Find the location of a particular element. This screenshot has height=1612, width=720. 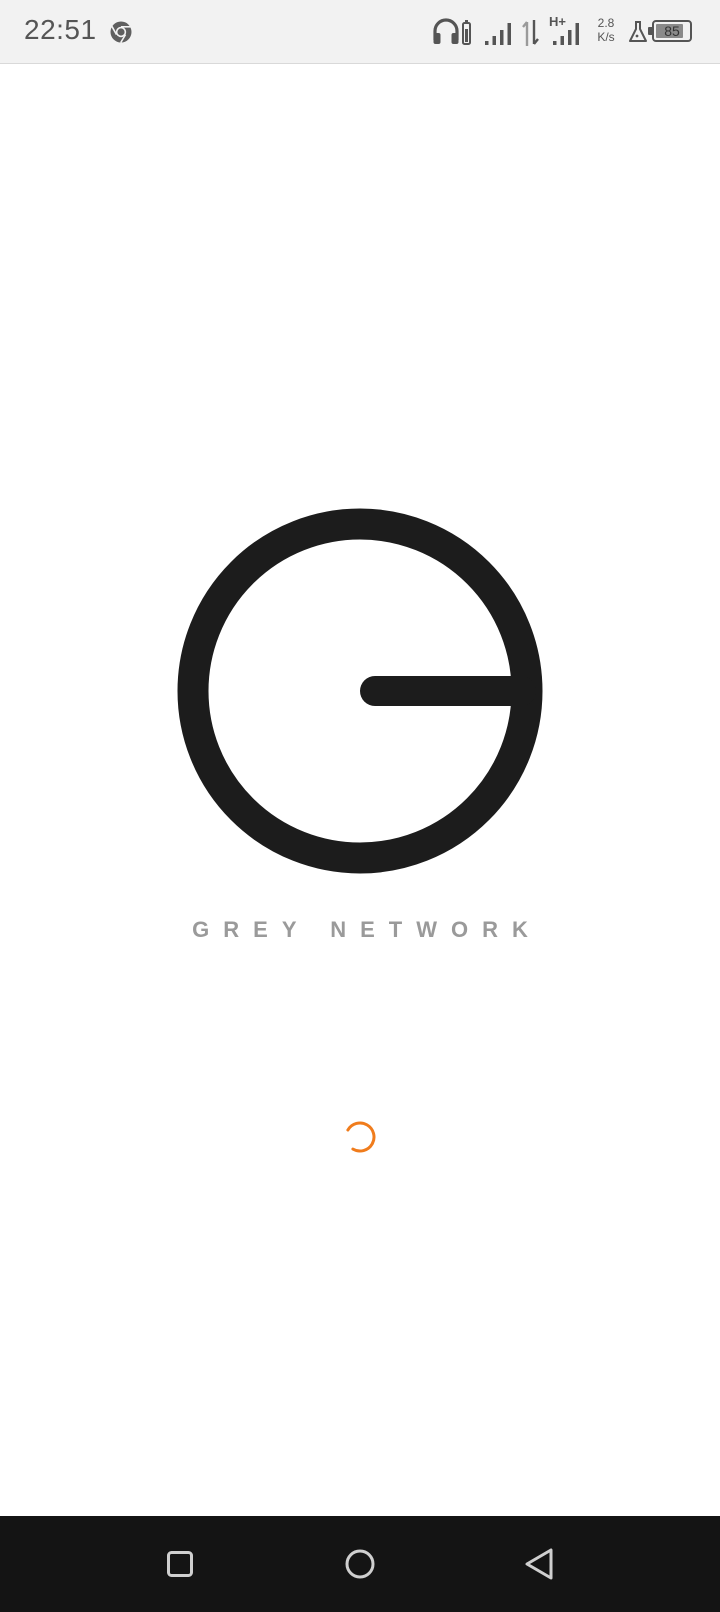

network-speed: 2.8 K/s is located at coordinates (606, 30).